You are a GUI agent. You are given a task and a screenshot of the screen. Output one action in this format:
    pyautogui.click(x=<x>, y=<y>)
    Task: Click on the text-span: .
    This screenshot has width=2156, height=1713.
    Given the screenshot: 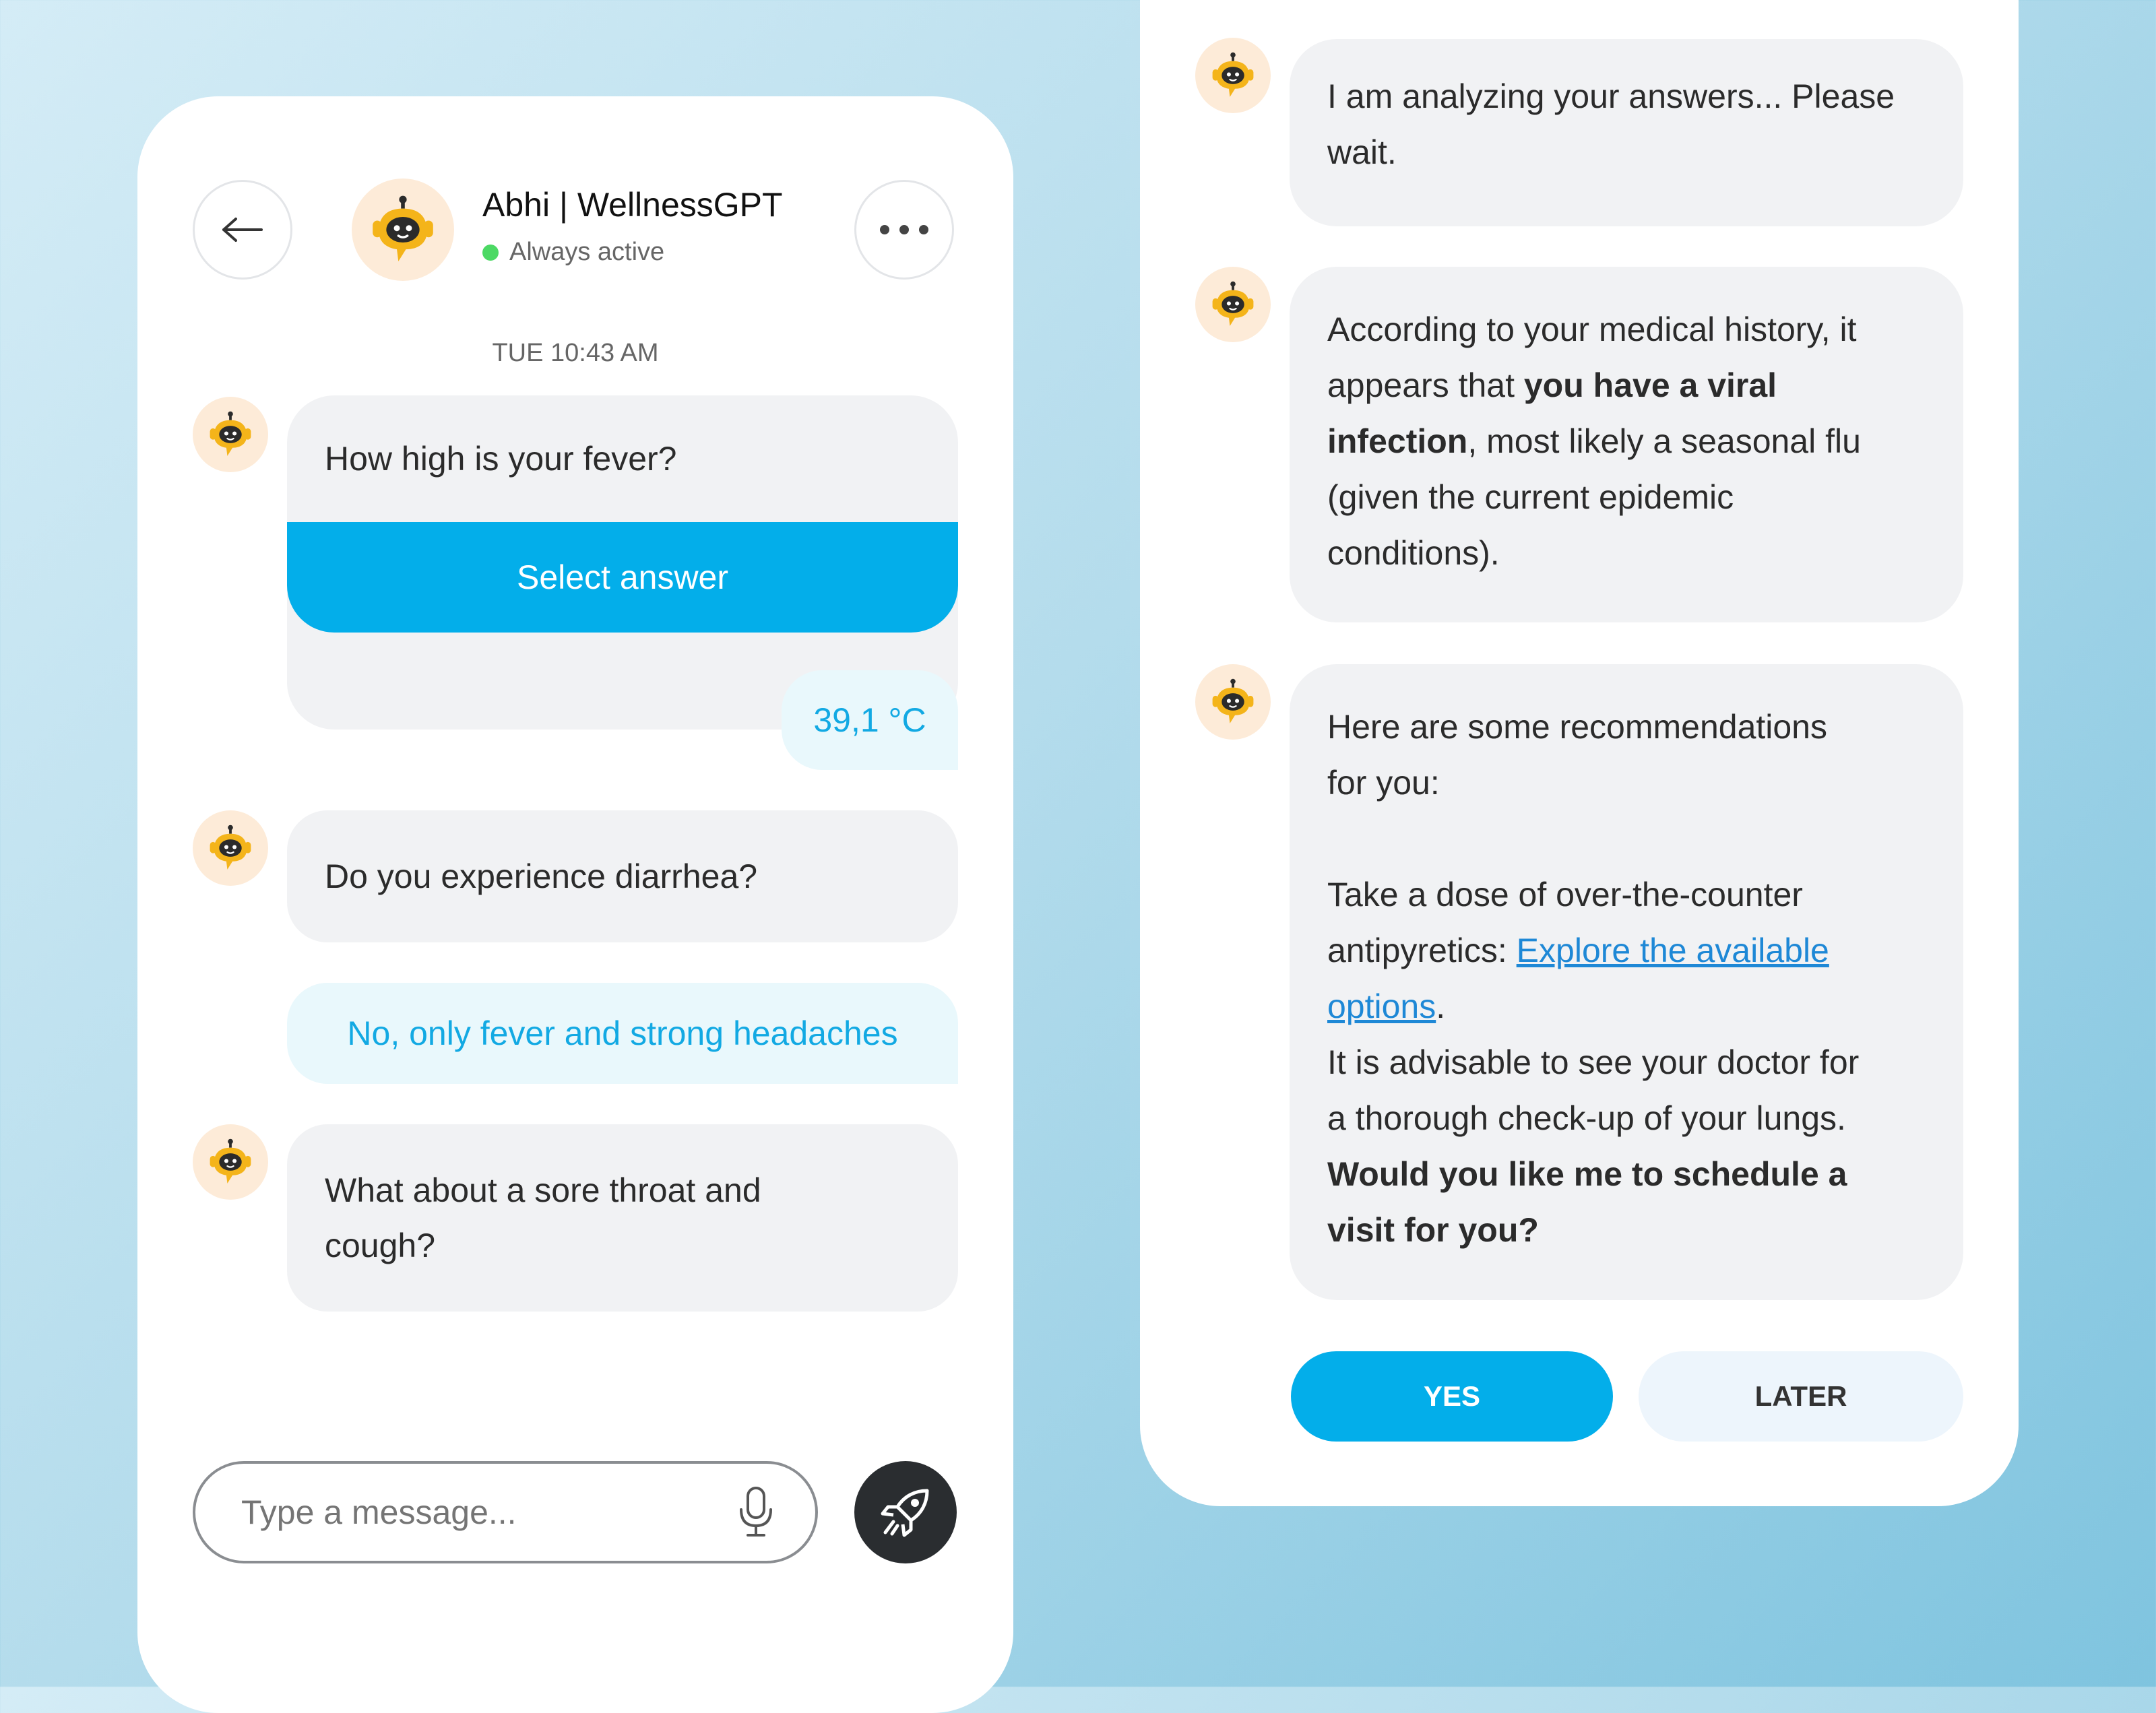 What is the action you would take?
    pyautogui.click(x=1441, y=1006)
    